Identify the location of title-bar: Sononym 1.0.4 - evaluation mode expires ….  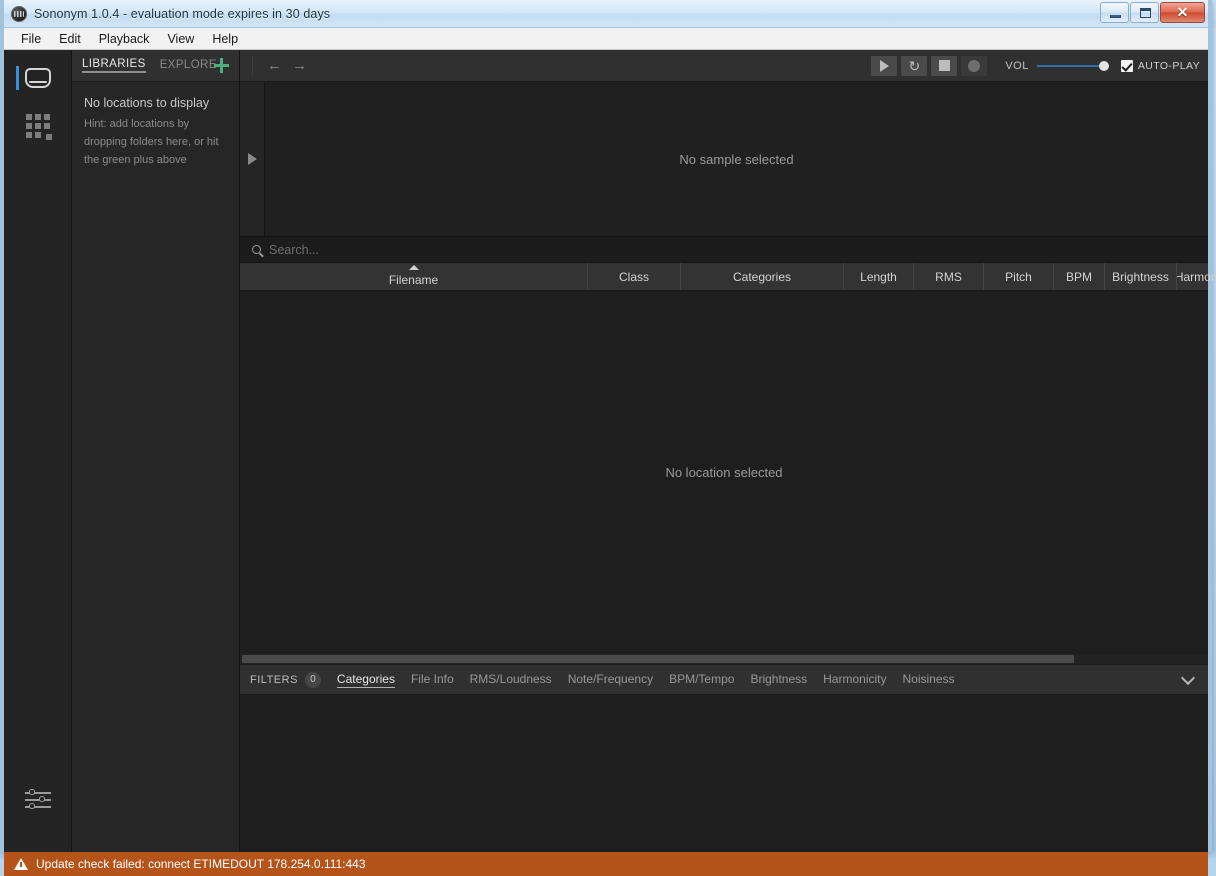
(606, 14).